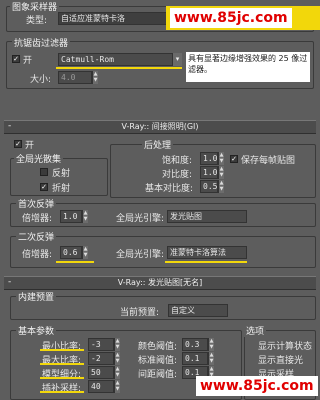 This screenshot has height=400, width=320. What do you see at coordinates (62, 378) in the screenshot?
I see `hsph-underline` at bounding box center [62, 378].